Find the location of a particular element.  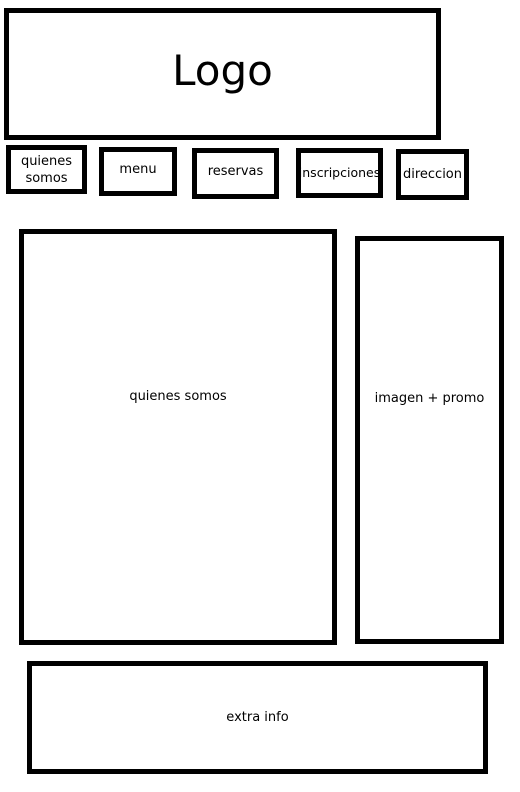

nav-item-menu: menu is located at coordinates (138, 171).